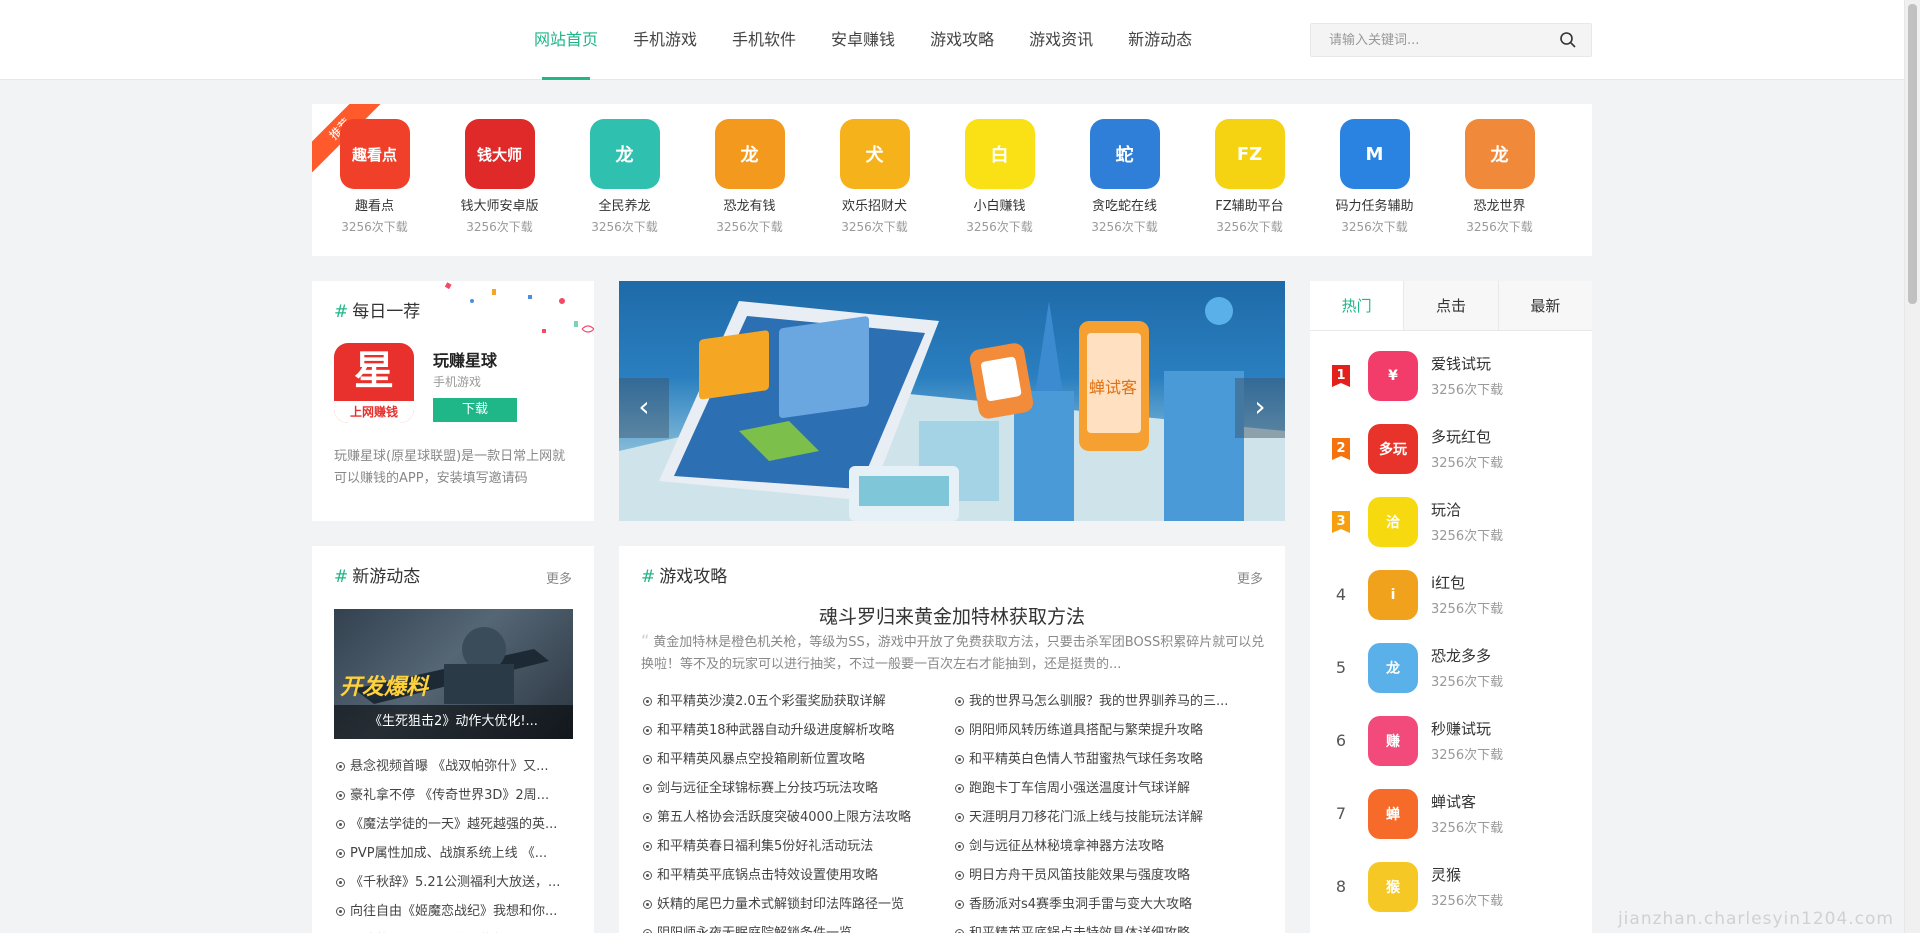  What do you see at coordinates (1124, 204) in the screenshot?
I see `app-name: 贪吃蛇在线` at bounding box center [1124, 204].